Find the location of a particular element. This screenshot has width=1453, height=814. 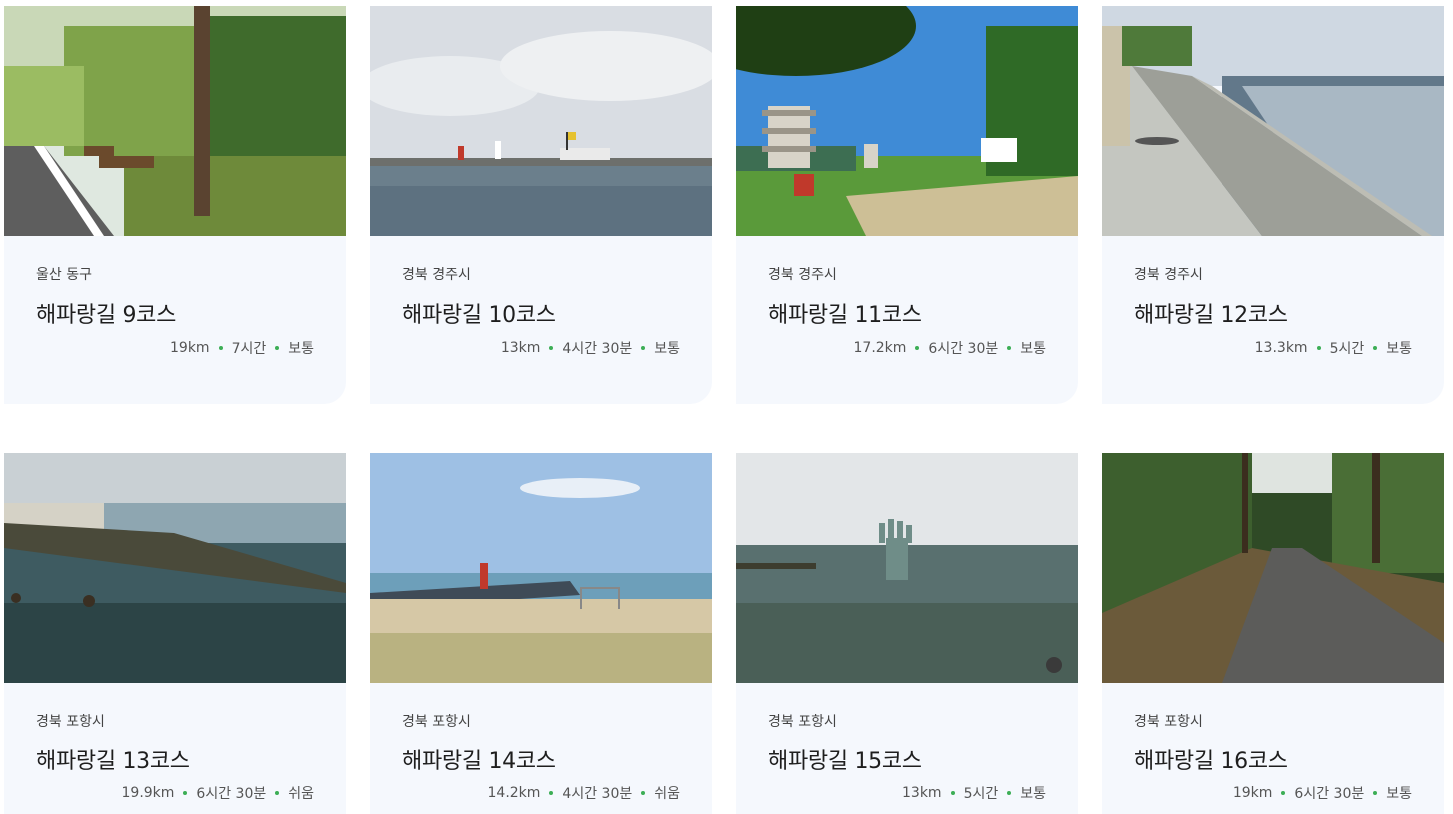

course-title: 해파랑길 14코스 is located at coordinates (479, 759).